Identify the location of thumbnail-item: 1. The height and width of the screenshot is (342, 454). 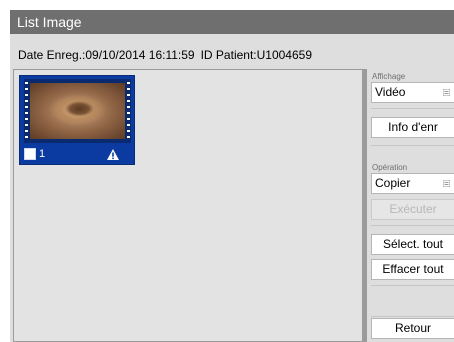
(77, 120).